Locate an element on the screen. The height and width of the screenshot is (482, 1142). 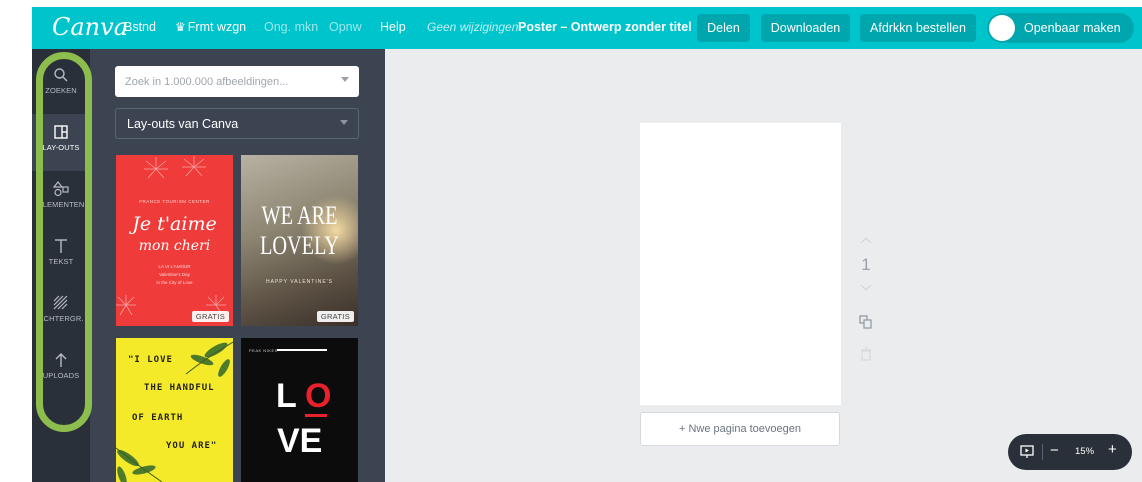
zoom-out-button: − is located at coordinates (1054, 450).